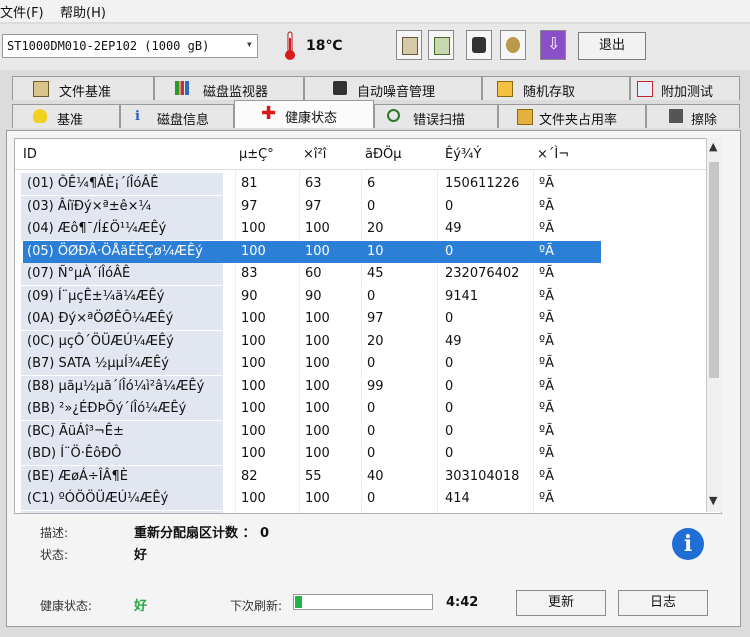  Describe the element at coordinates (298, 602) in the screenshot. I see `refresh-progress-fill` at that location.